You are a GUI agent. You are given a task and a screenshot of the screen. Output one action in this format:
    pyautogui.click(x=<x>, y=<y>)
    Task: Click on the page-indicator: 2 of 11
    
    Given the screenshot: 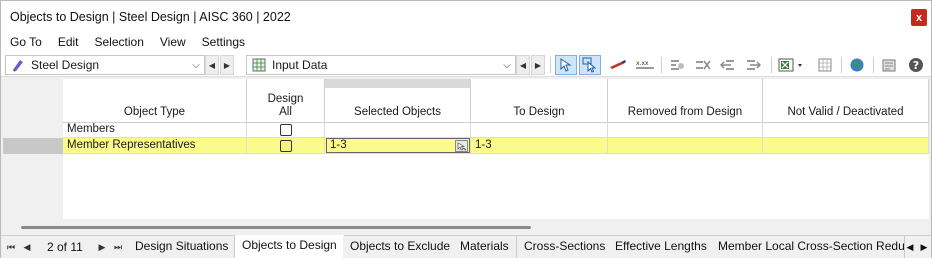 What is the action you would take?
    pyautogui.click(x=65, y=247)
    